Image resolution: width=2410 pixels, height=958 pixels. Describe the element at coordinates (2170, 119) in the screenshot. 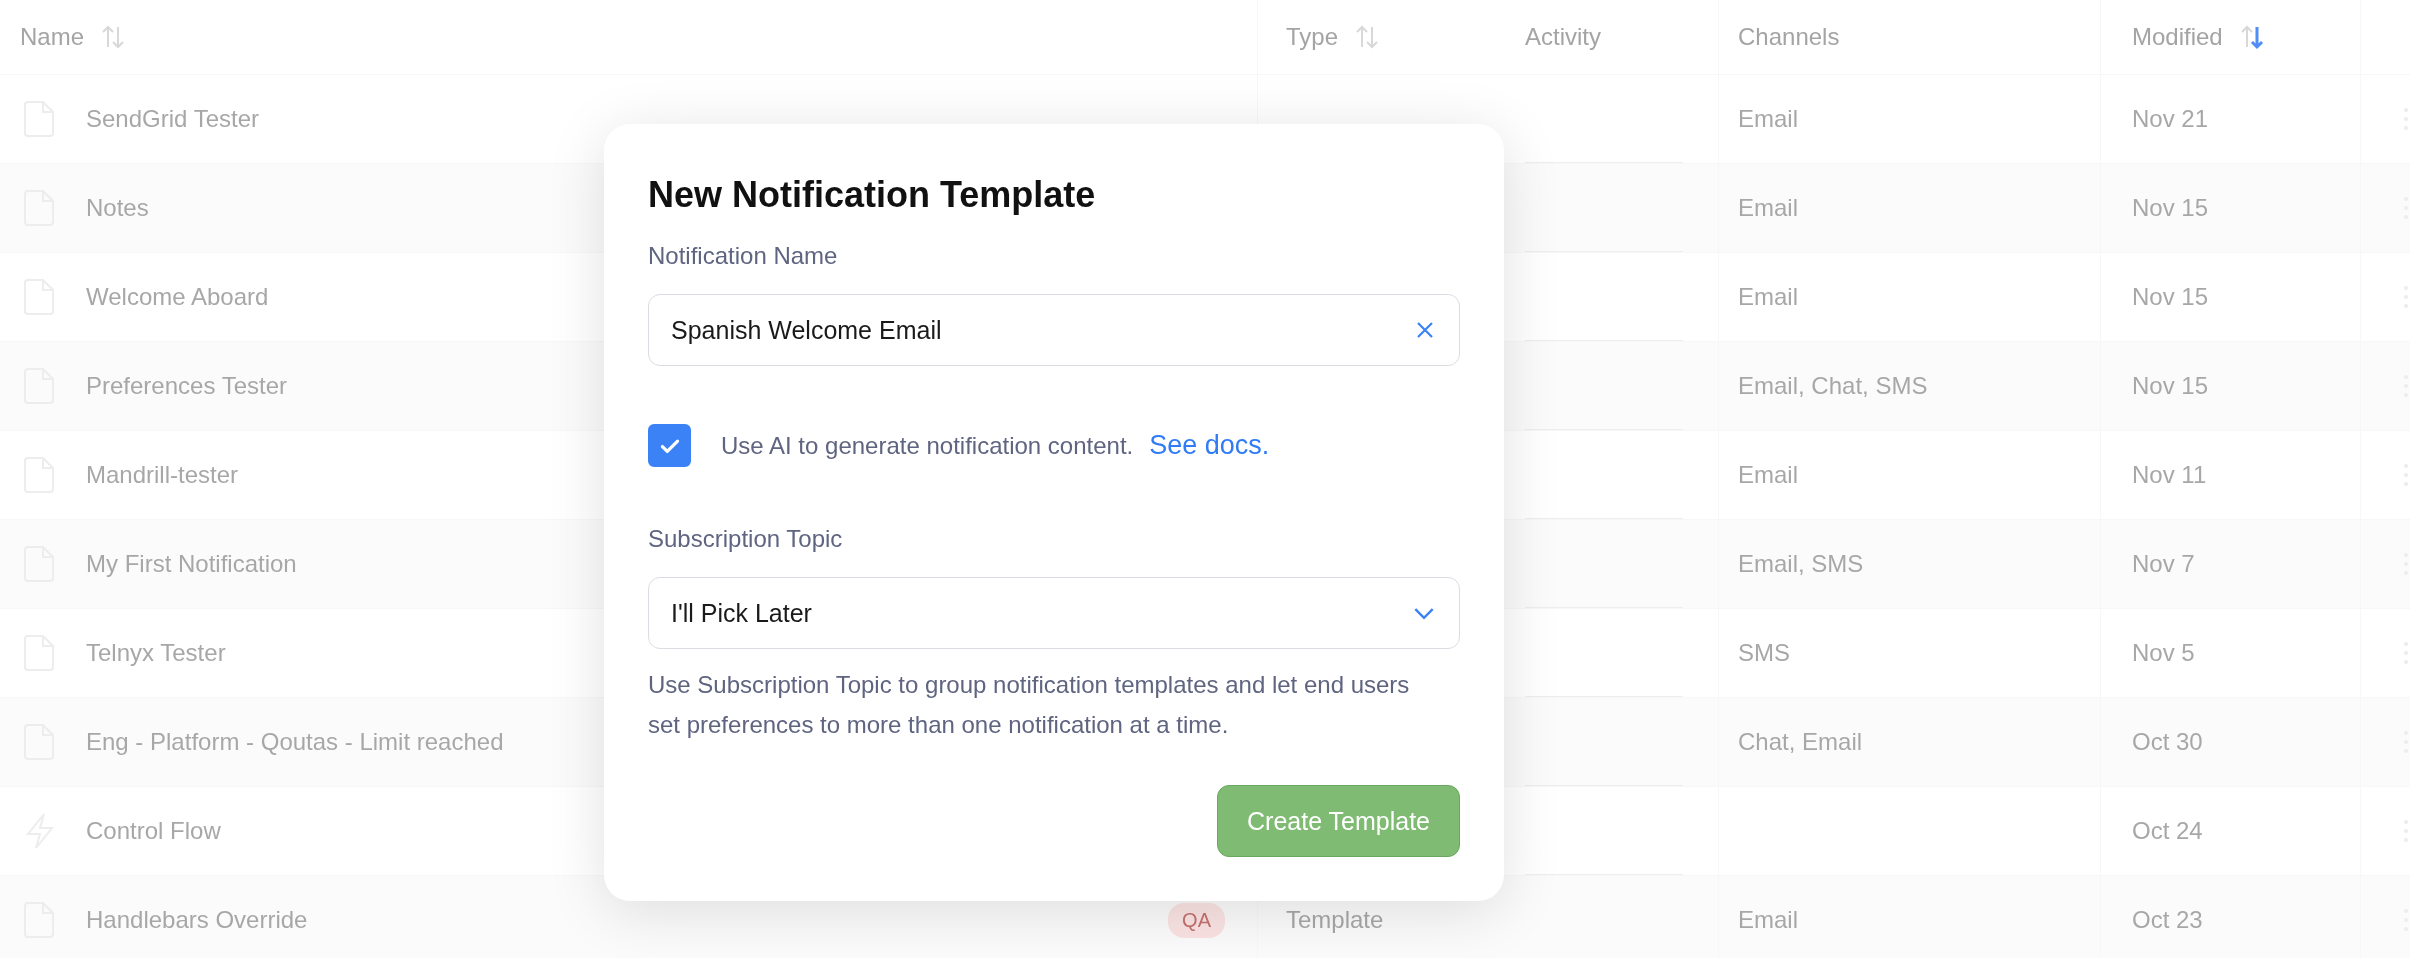

I see `modified-date: Nov 21` at that location.